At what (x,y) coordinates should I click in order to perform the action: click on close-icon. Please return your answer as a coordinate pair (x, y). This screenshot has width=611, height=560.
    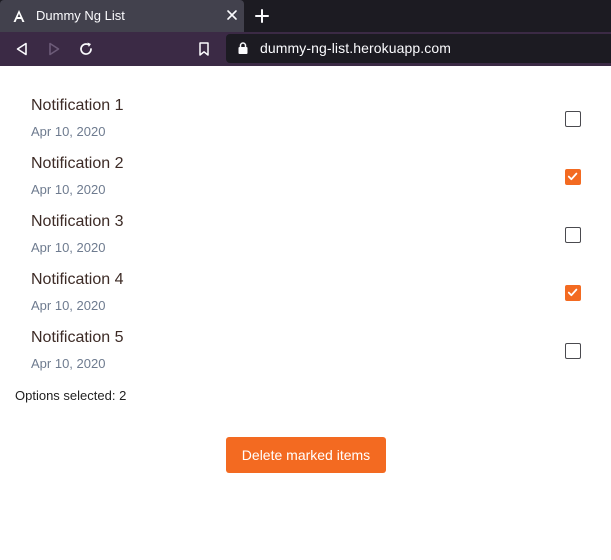
    Looking at the image, I should click on (232, 15).